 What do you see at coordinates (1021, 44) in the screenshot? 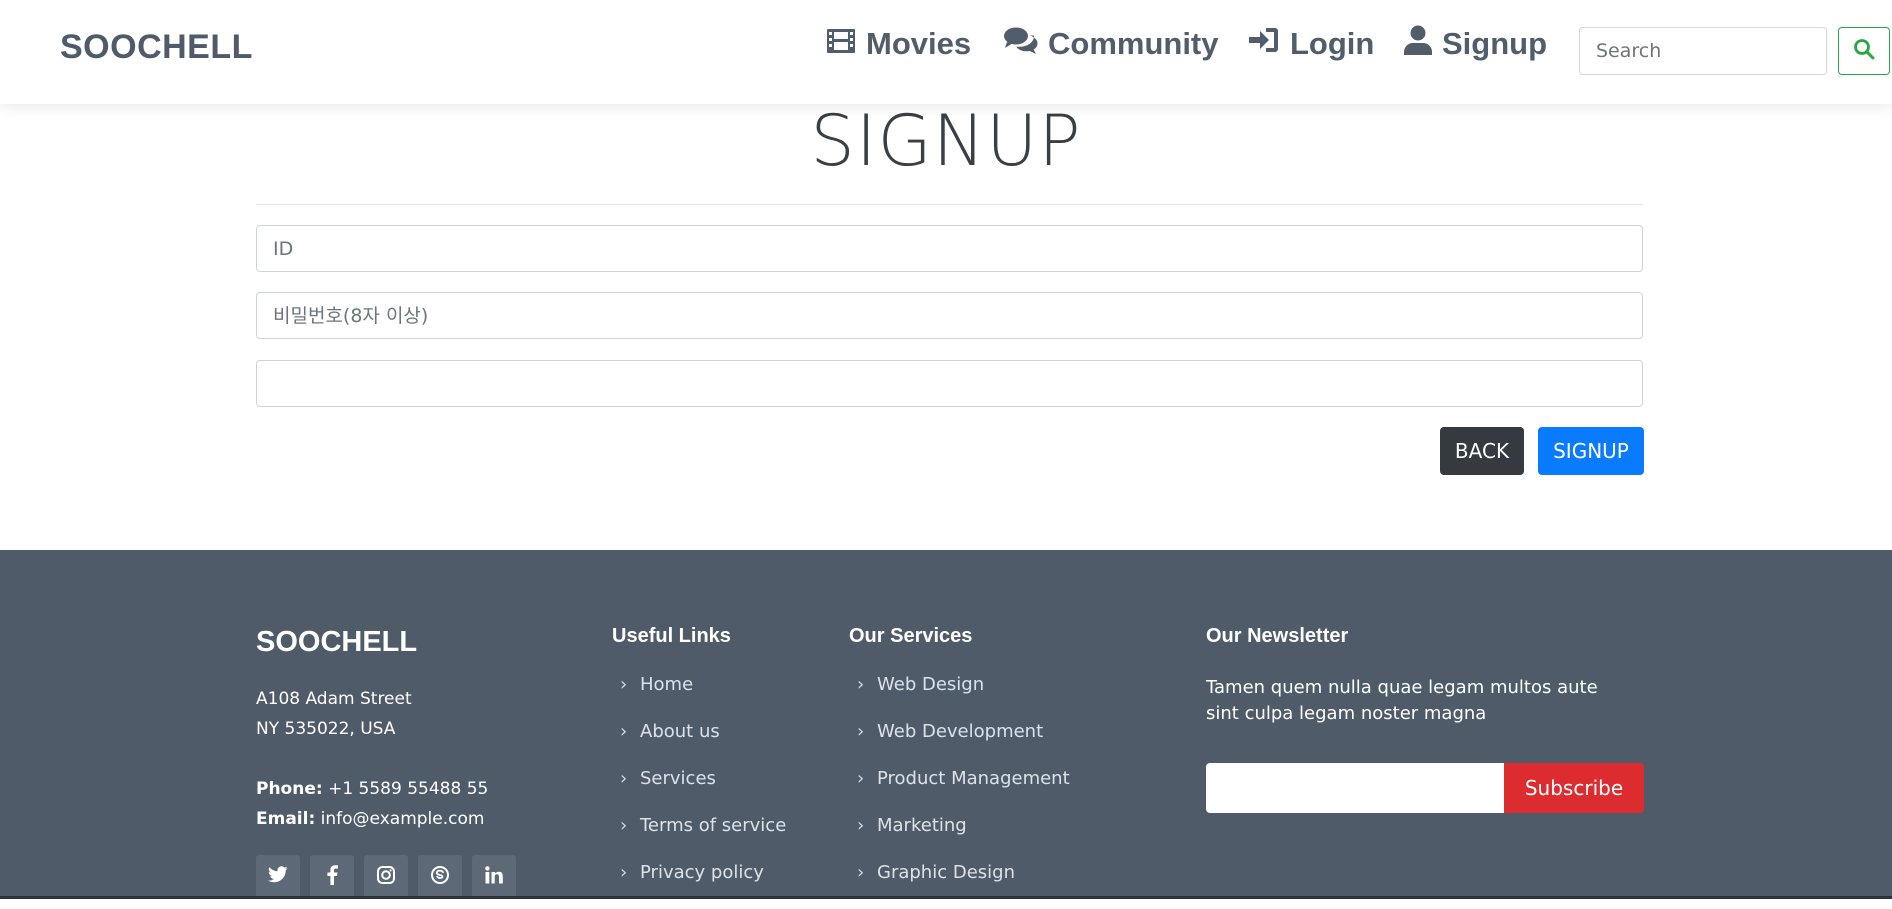
I see `comments-icon` at bounding box center [1021, 44].